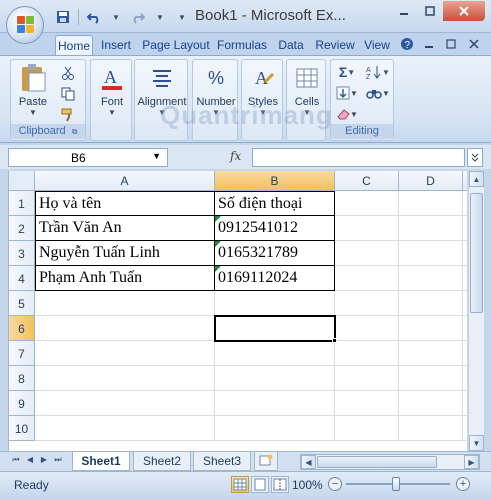 The image size is (491, 499). I want to click on office-button, so click(25, 25).